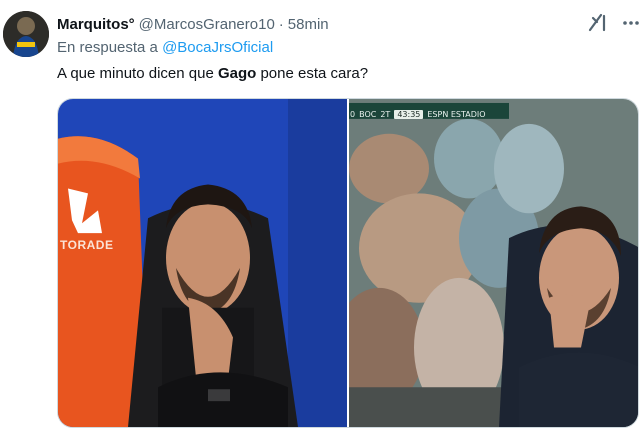  I want to click on scorebug-clock: 43:35, so click(409, 114).